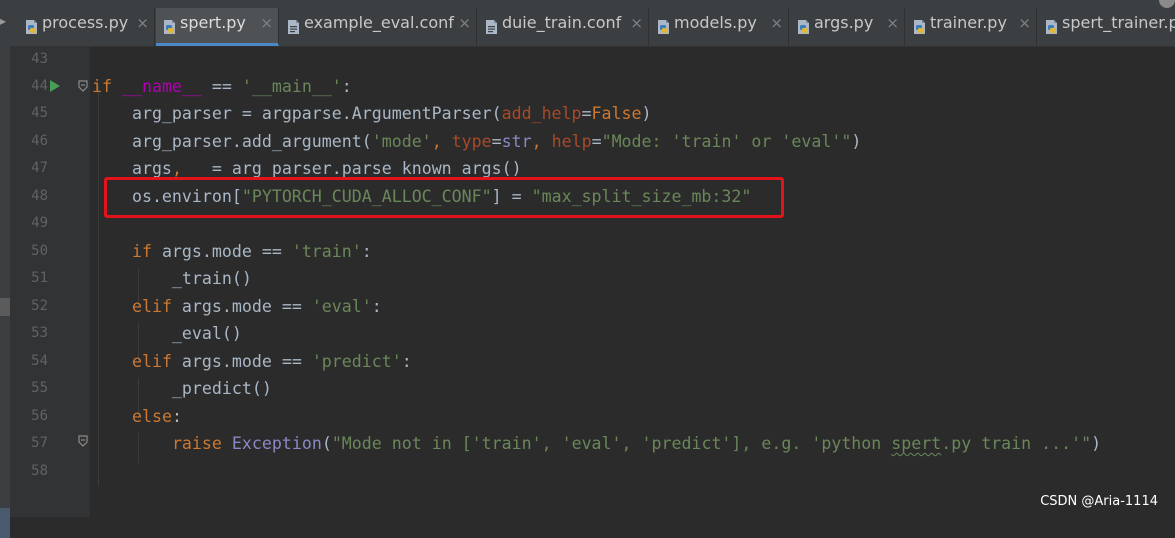 The height and width of the screenshot is (538, 1175). Describe the element at coordinates (39, 141) in the screenshot. I see `line-number: 46` at that location.